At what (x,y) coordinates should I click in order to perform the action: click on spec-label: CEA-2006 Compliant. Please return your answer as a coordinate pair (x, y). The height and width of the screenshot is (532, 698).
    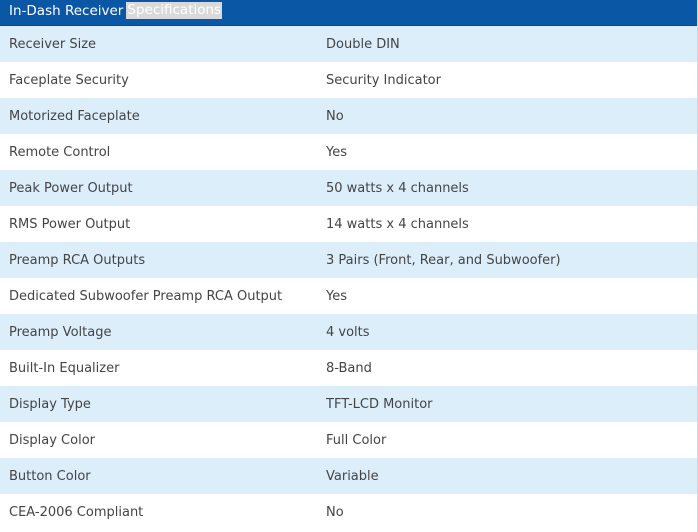
    Looking at the image, I should click on (76, 512).